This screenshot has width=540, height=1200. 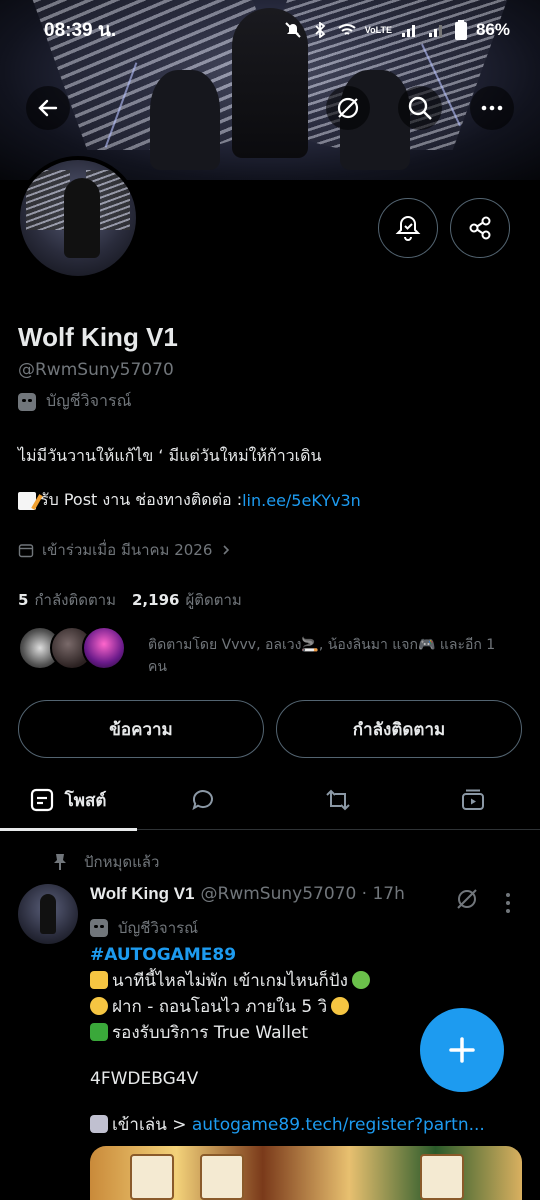 I want to click on plus-icon, so click(x=462, y=1050).